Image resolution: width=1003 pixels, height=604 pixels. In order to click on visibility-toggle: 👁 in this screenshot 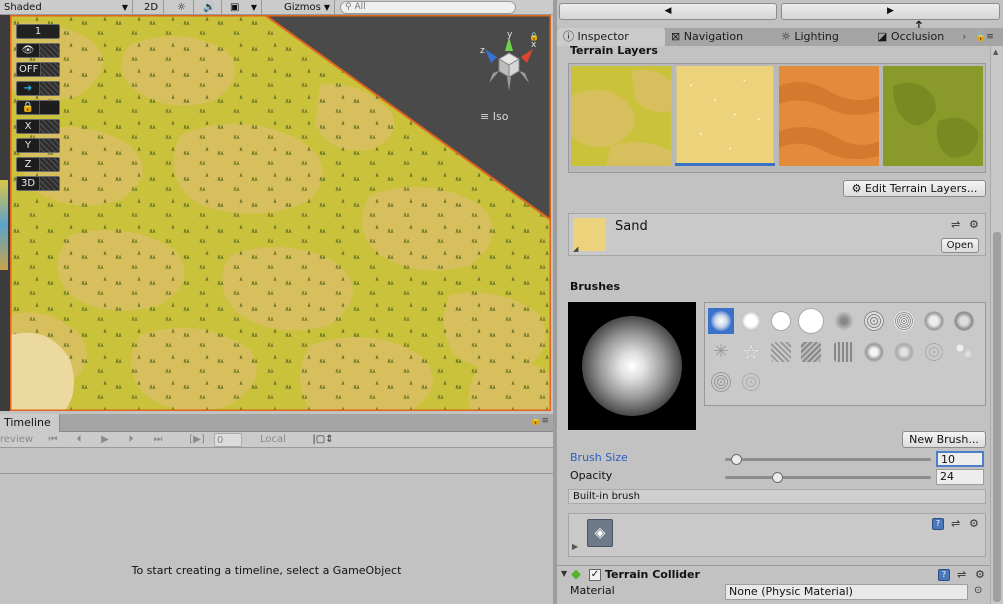, I will do `click(38, 50)`.